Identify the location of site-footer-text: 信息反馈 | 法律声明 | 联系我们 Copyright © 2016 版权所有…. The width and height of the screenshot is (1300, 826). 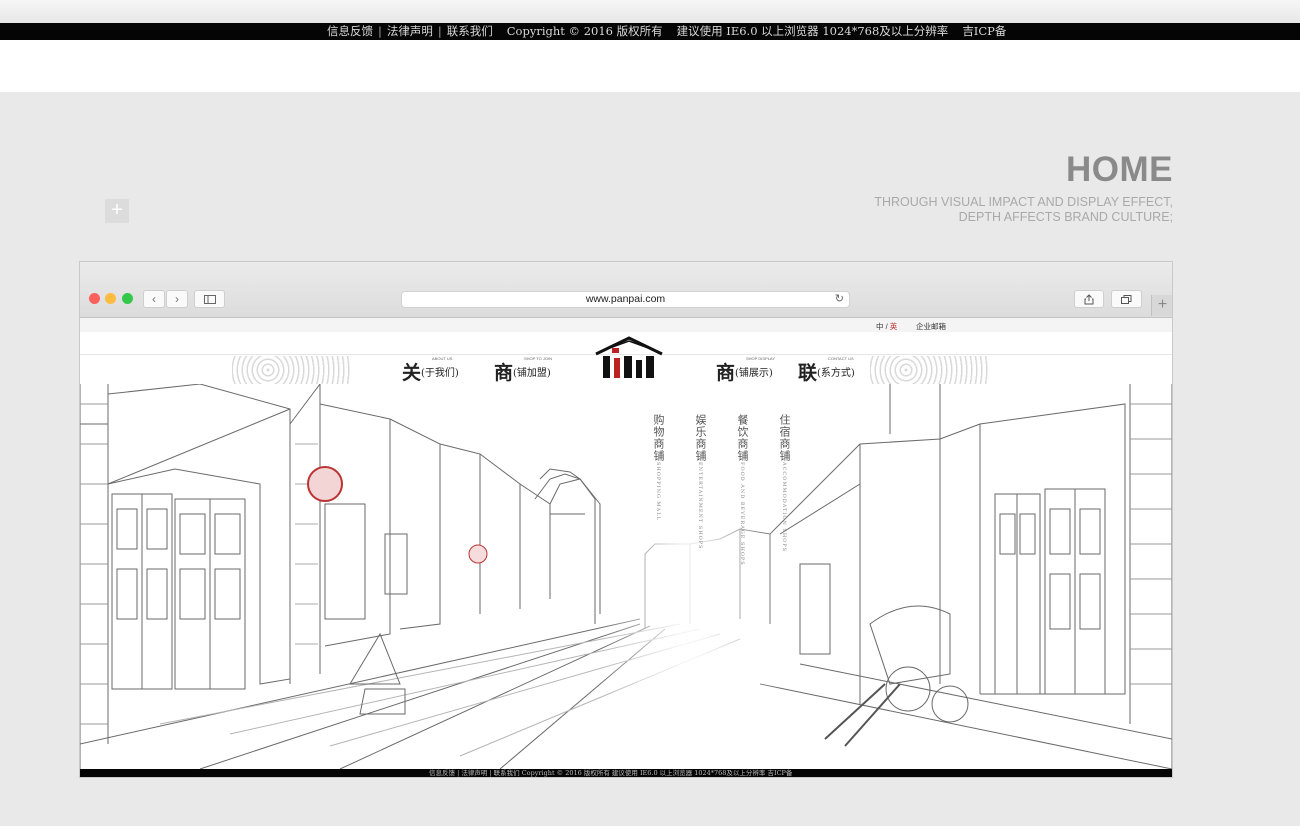
(611, 773).